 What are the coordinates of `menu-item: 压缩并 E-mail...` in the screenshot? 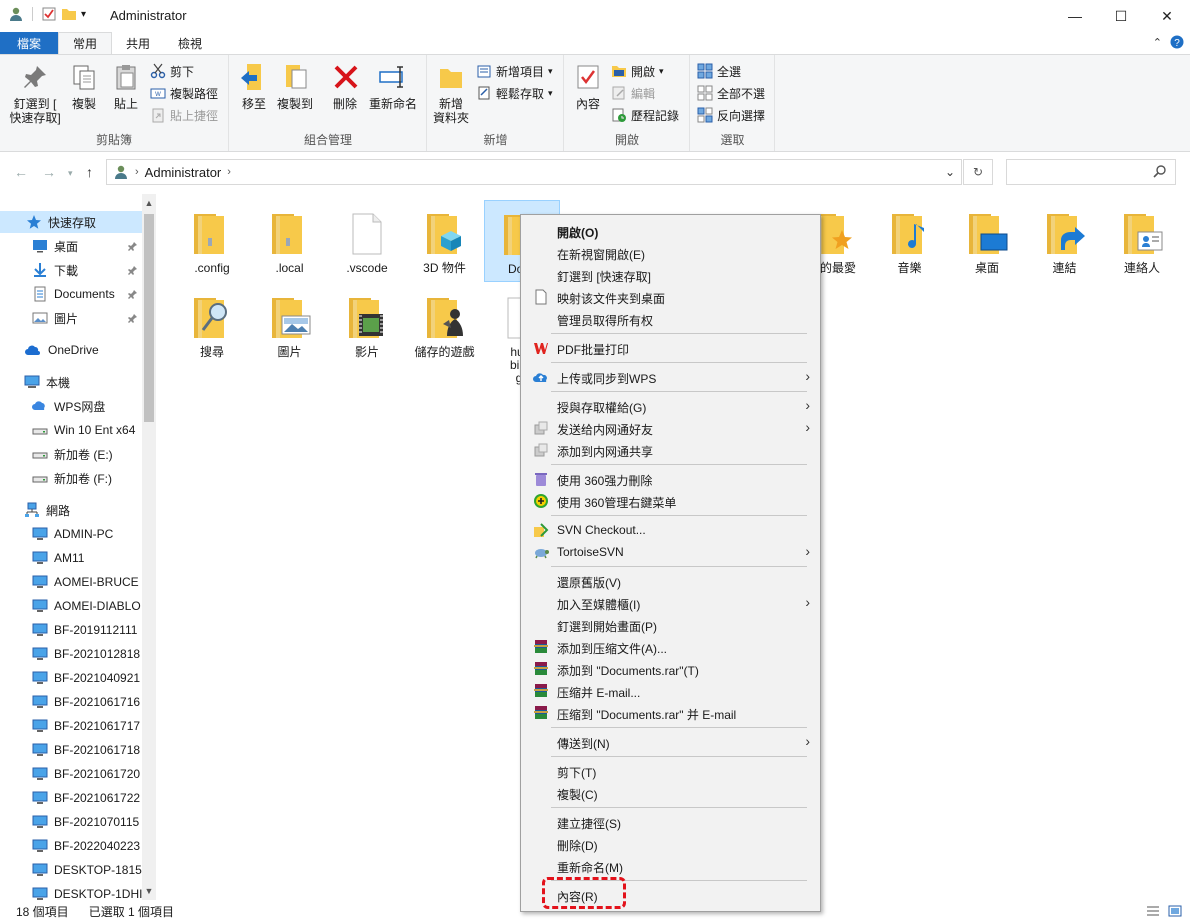 It's located at (670, 691).